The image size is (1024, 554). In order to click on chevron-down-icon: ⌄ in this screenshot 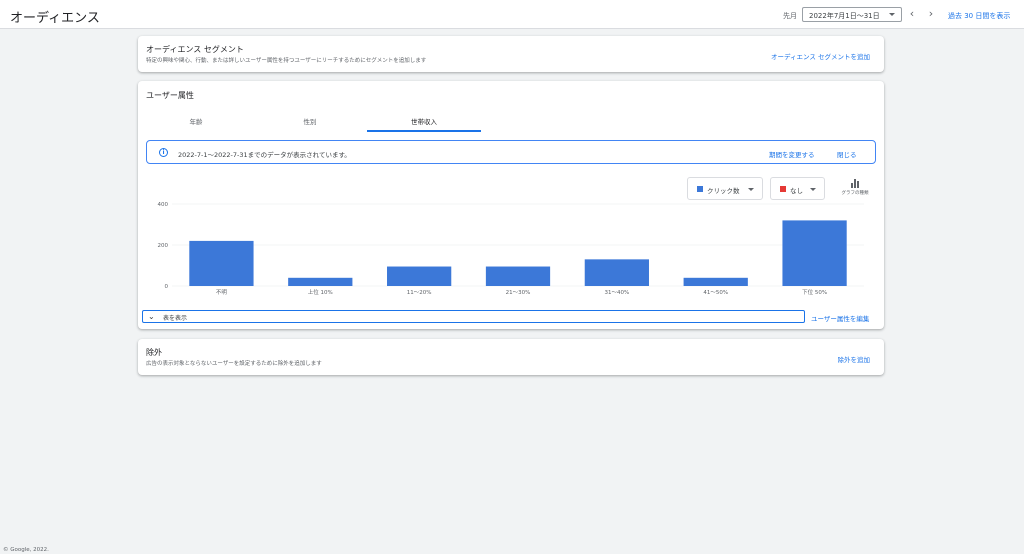, I will do `click(151, 316)`.